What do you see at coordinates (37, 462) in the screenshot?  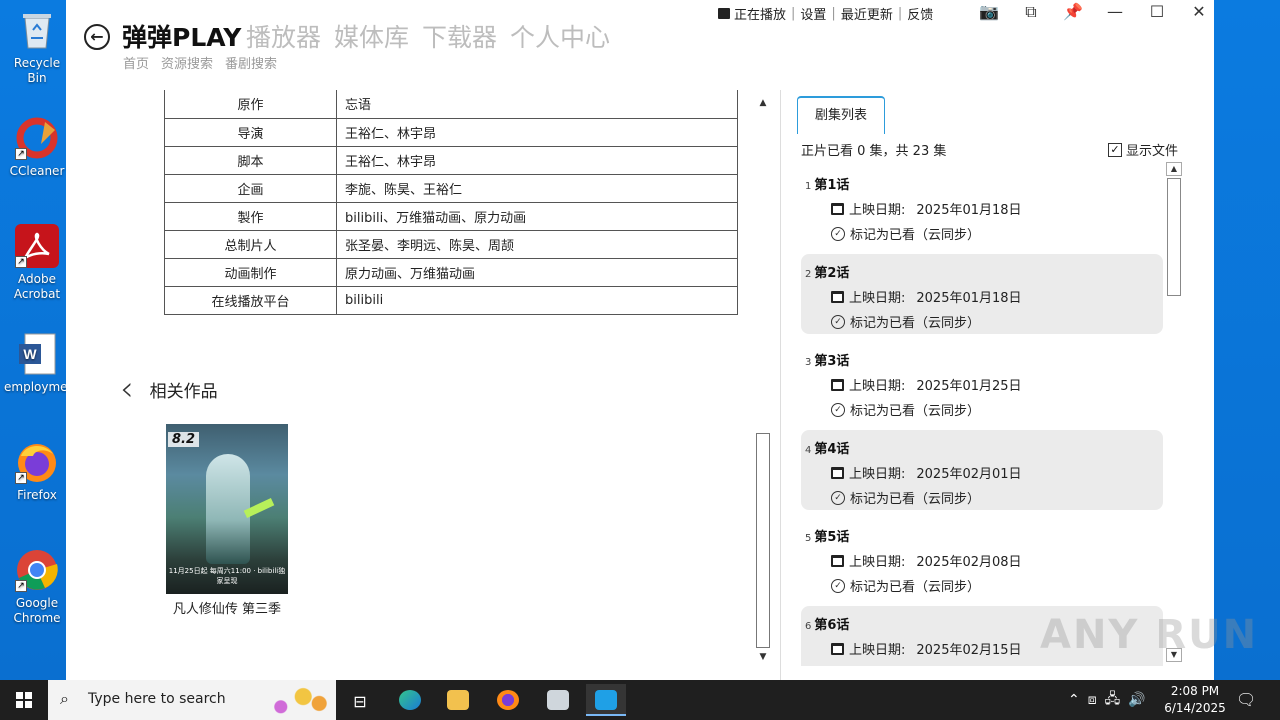 I see `firefox-icon: ↗` at bounding box center [37, 462].